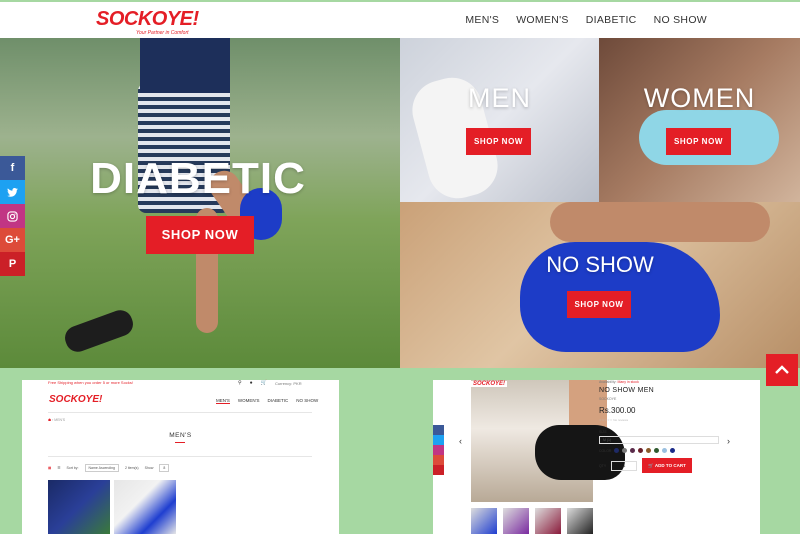 The width and height of the screenshot is (800, 534). I want to click on shop-now-men-button: SHOP NOW, so click(498, 141).